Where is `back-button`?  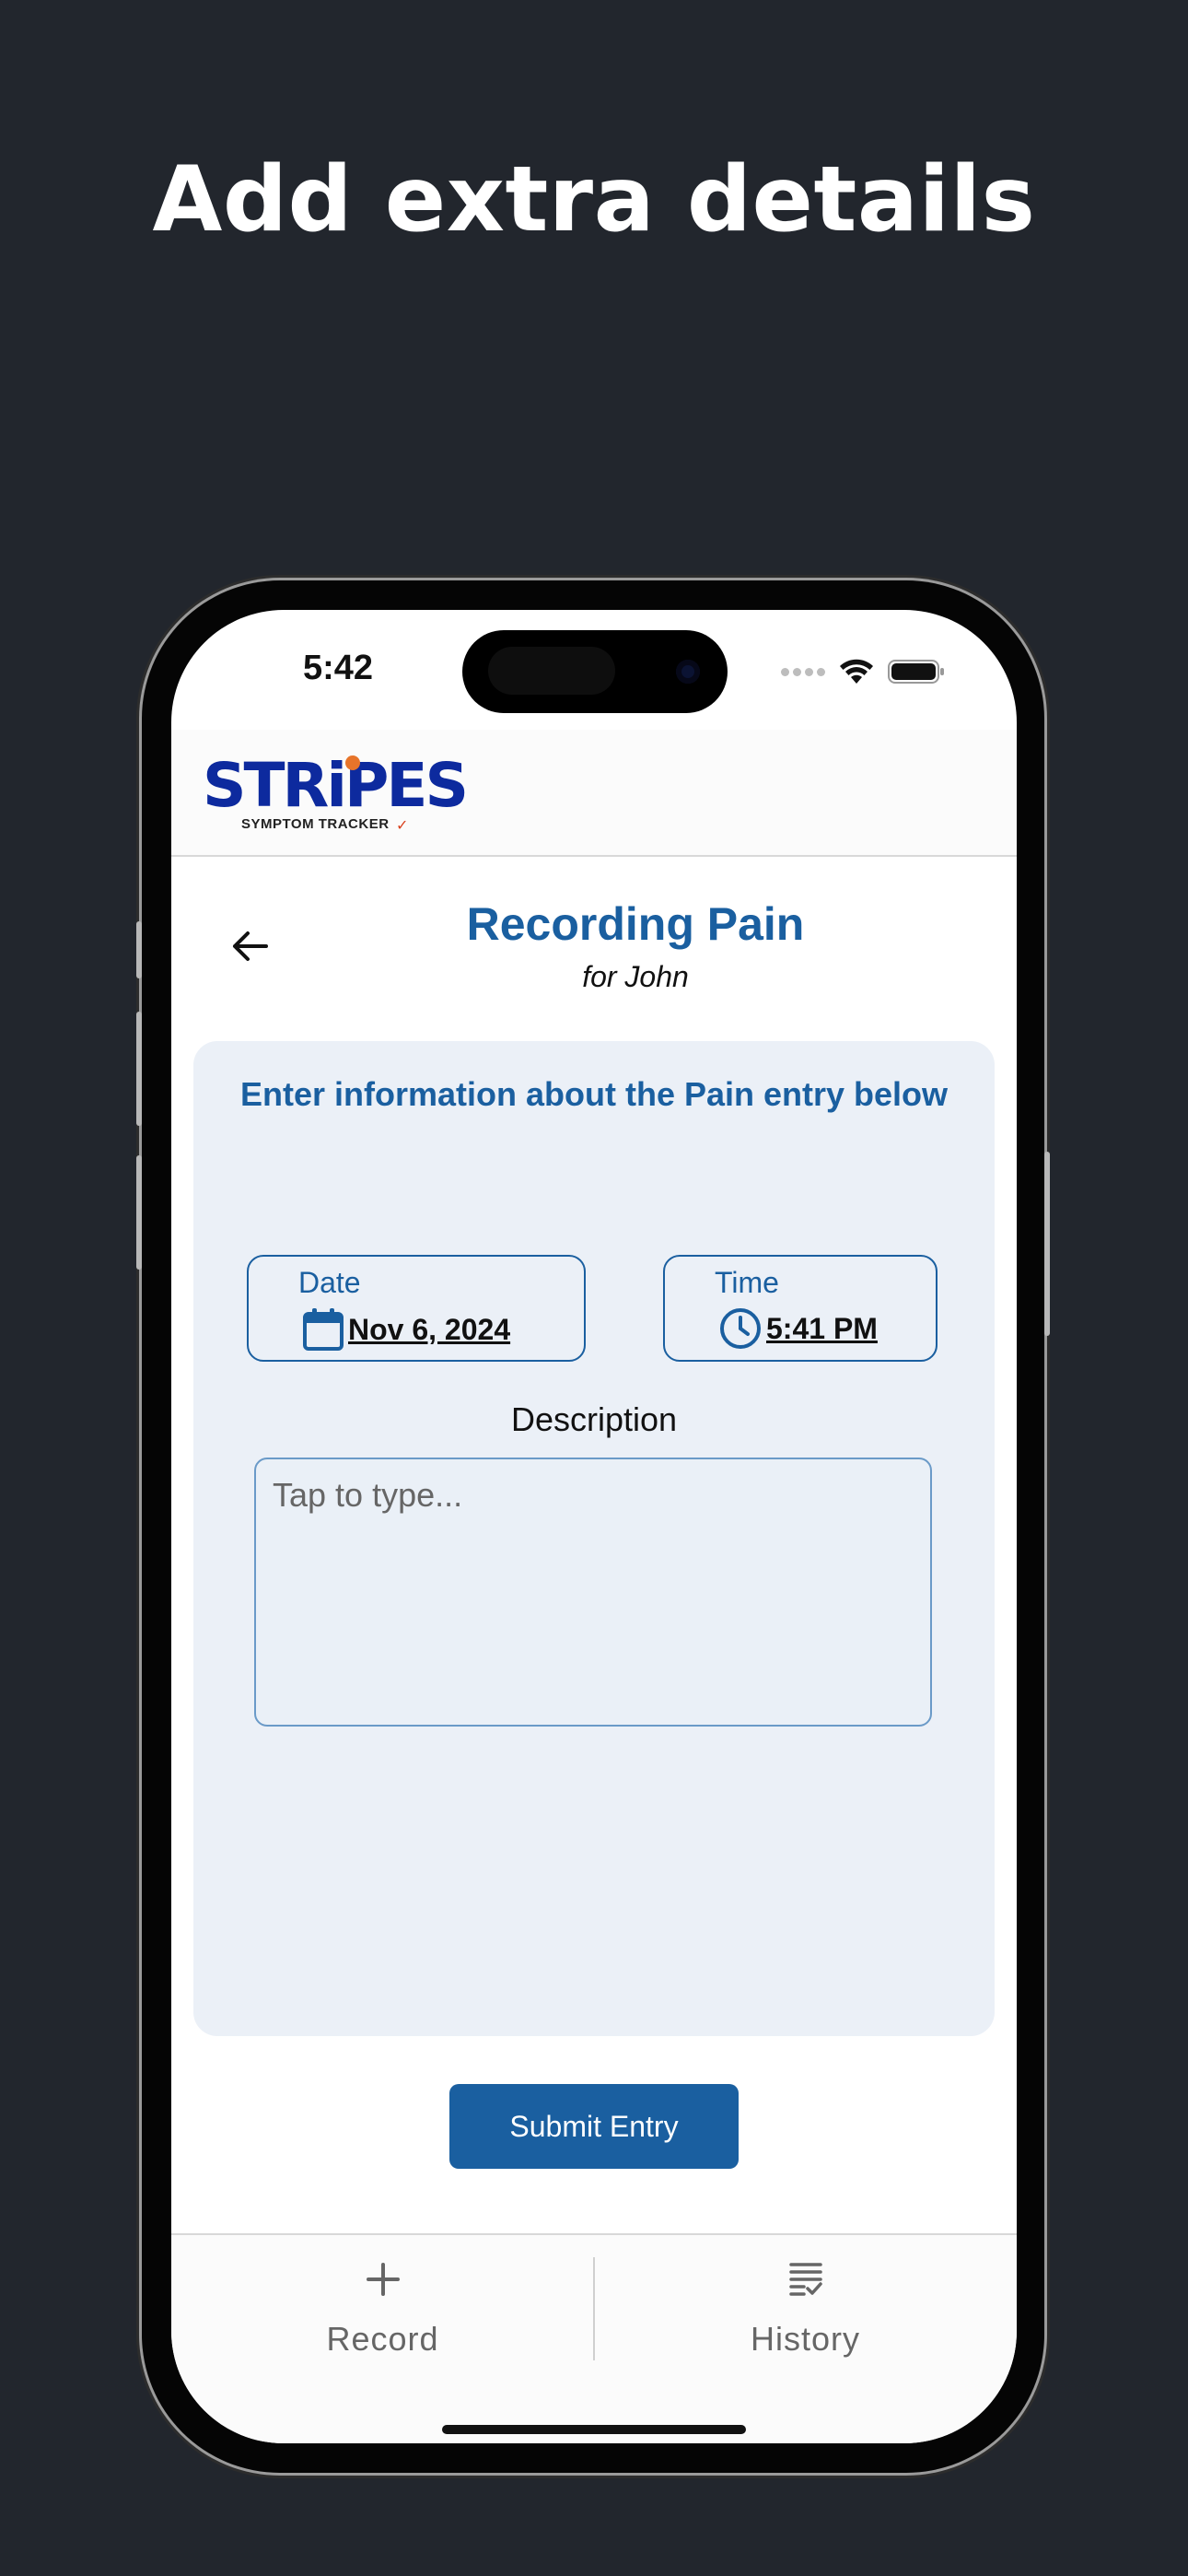 back-button is located at coordinates (249, 946).